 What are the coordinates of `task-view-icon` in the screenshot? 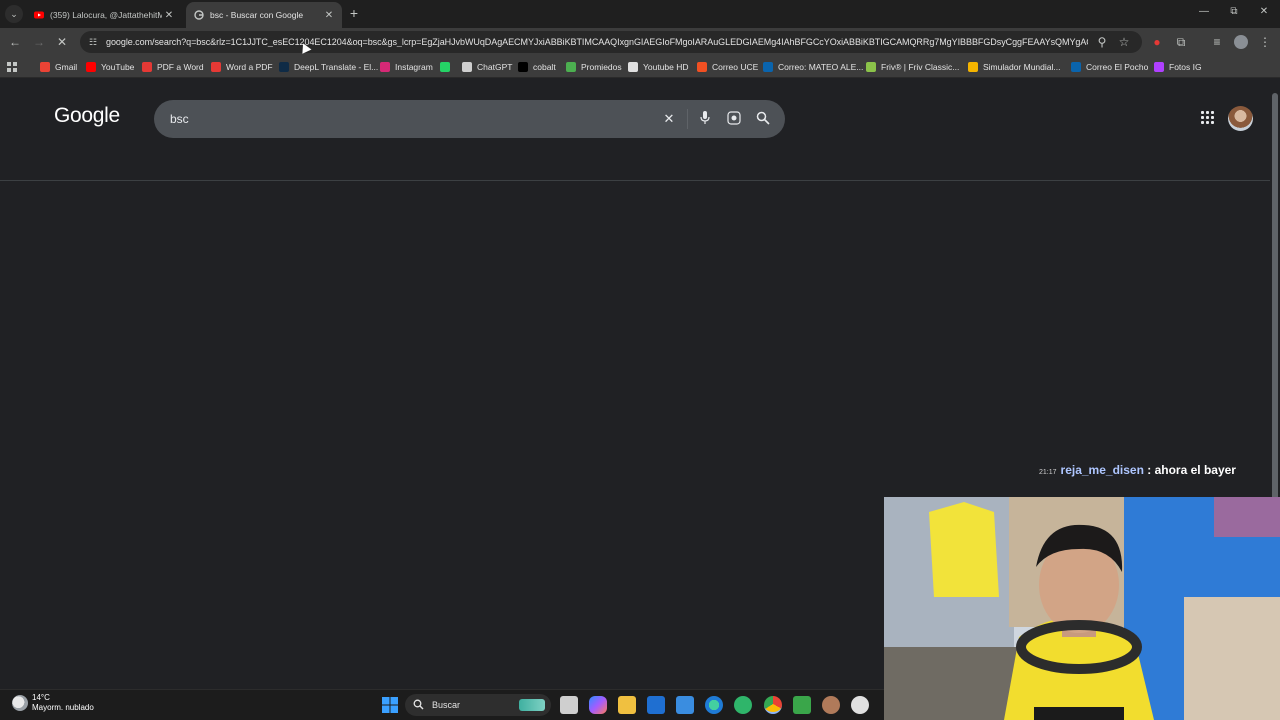 It's located at (569, 705).